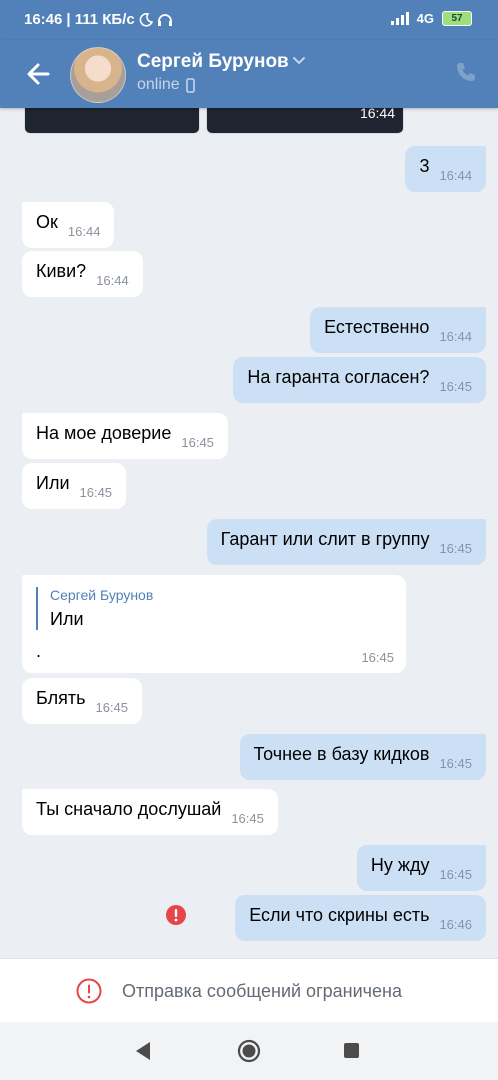 Image resolution: width=498 pixels, height=1080 pixels. Describe the element at coordinates (249, 74) in the screenshot. I see `chat-header: Сергей Бурунов online` at that location.